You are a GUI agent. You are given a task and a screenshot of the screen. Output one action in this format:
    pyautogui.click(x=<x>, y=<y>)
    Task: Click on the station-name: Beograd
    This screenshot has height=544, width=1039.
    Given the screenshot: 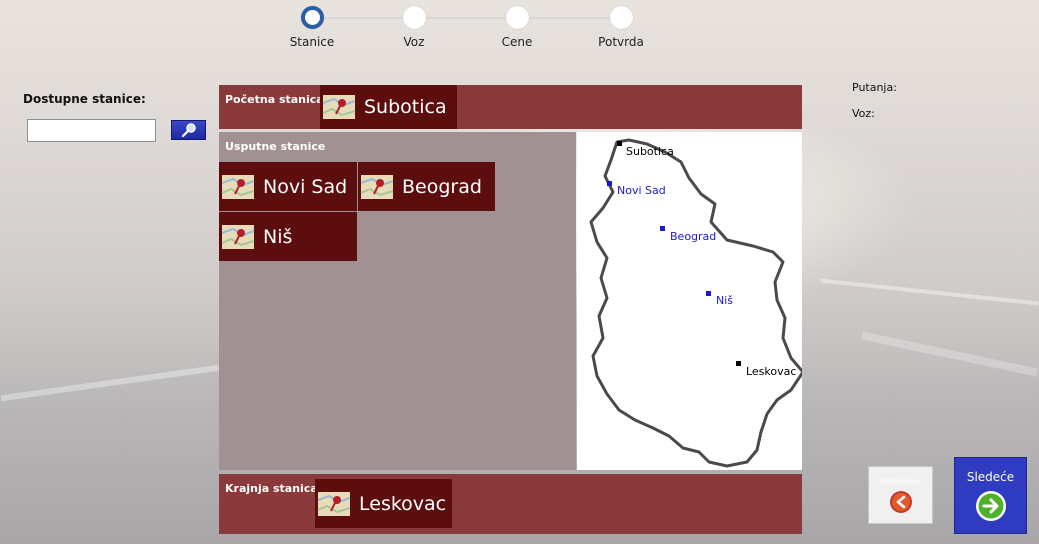 What is the action you would take?
    pyautogui.click(x=442, y=186)
    